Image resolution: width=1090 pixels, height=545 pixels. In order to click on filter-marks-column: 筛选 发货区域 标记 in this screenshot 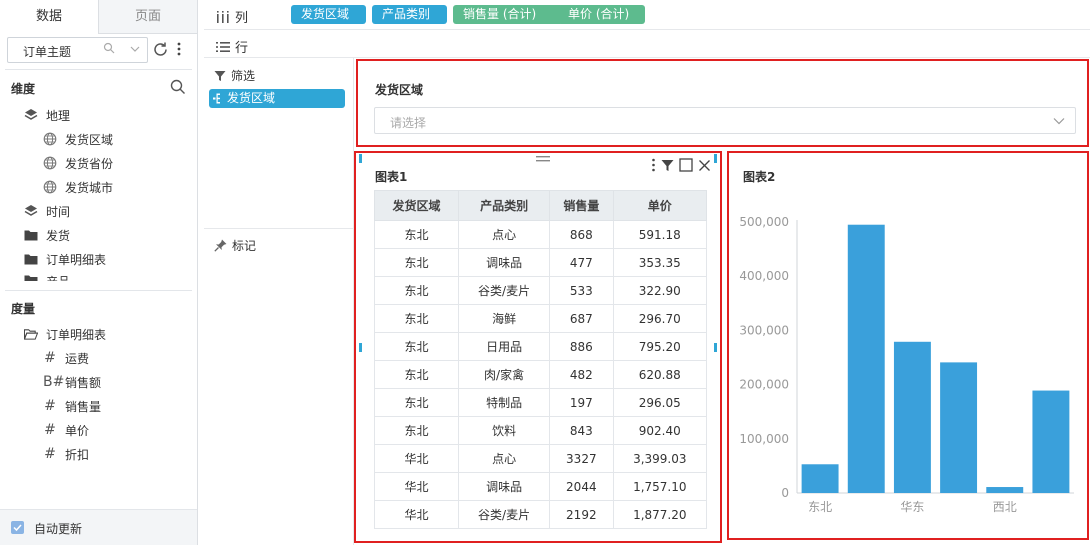, I will do `click(279, 301)`.